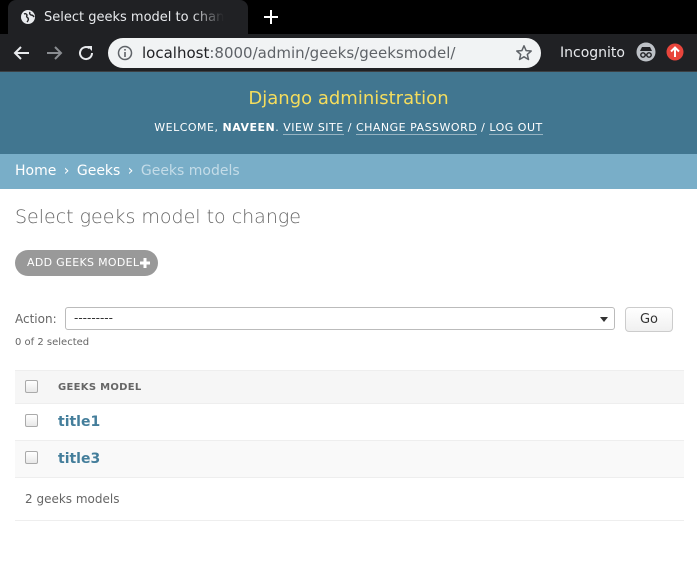 This screenshot has width=697, height=578. I want to click on view-site-link: VIEW SITE, so click(313, 128).